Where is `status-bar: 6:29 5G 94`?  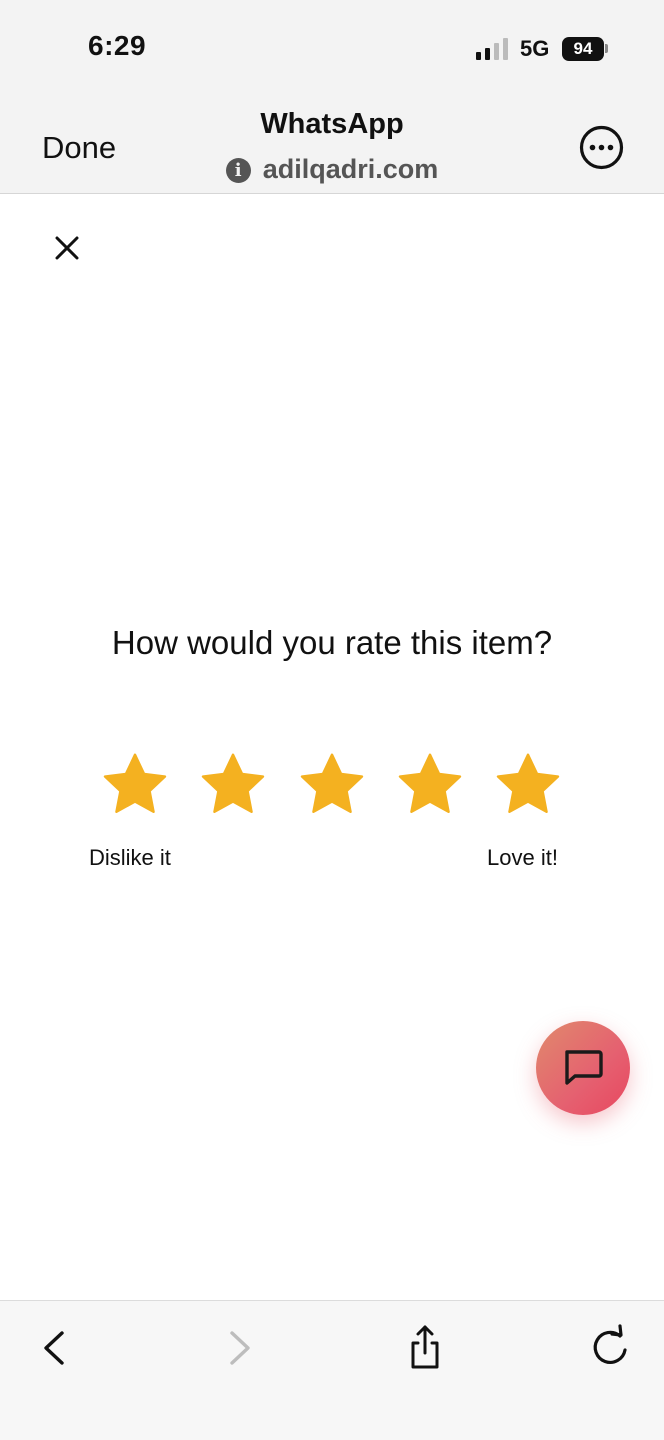 status-bar: 6:29 5G 94 is located at coordinates (332, 48).